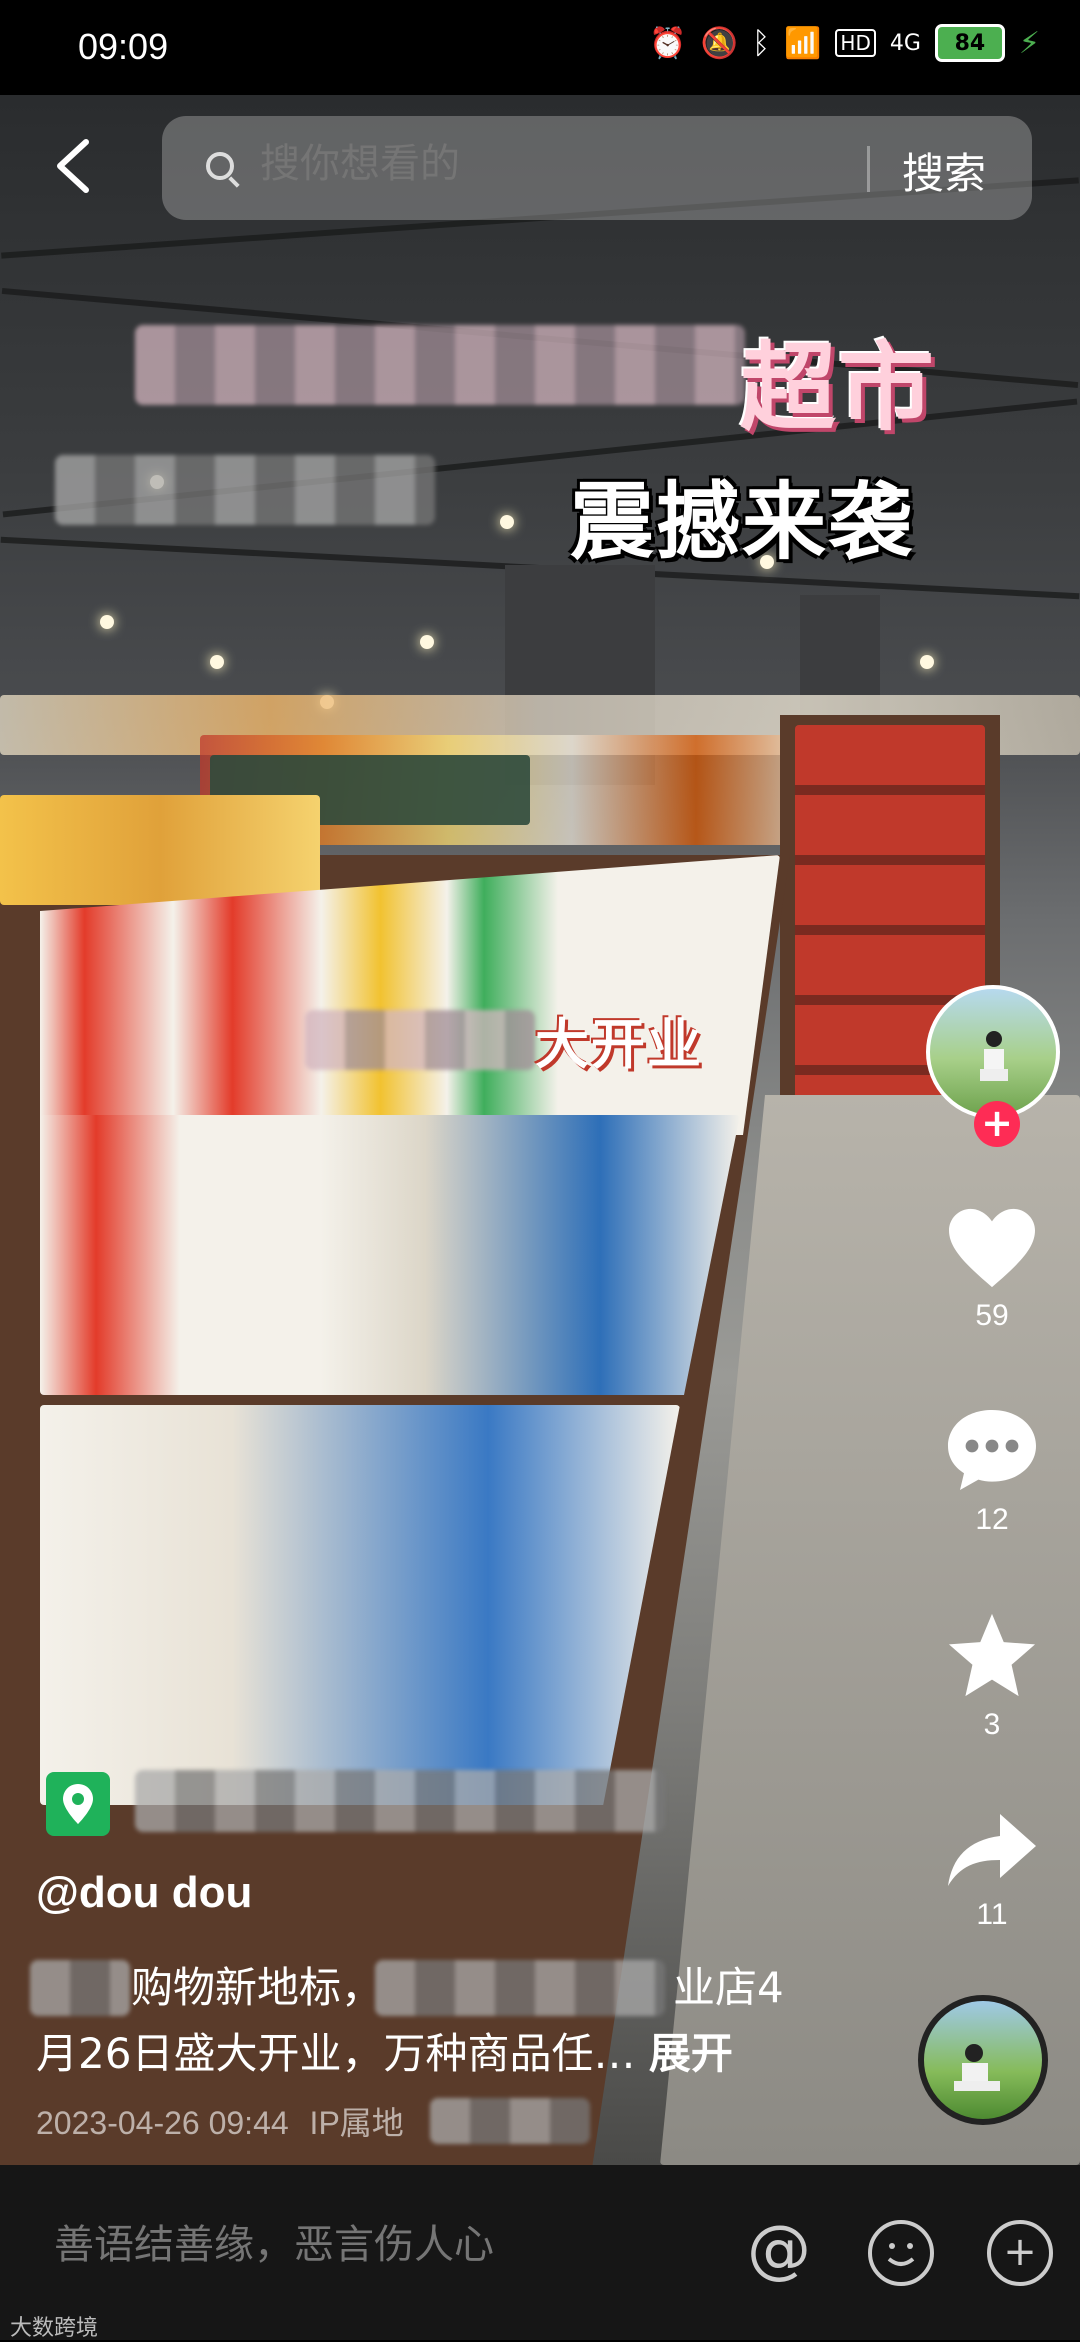 This screenshot has width=1080, height=2342. I want to click on post-date: 2023-04-26 09:44, so click(162, 2123).